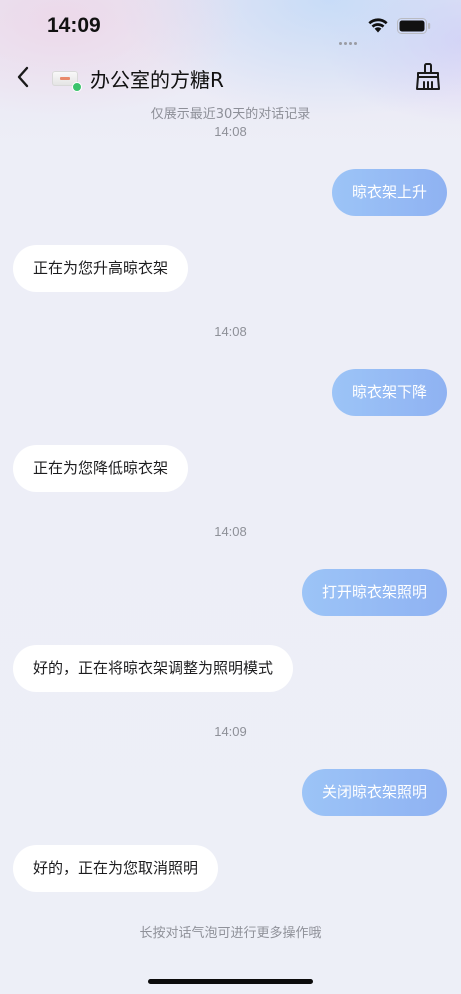 This screenshot has width=461, height=994. Describe the element at coordinates (230, 933) in the screenshot. I see `long-press-hint: 长按对话气泡可进行更多操作哦` at that location.